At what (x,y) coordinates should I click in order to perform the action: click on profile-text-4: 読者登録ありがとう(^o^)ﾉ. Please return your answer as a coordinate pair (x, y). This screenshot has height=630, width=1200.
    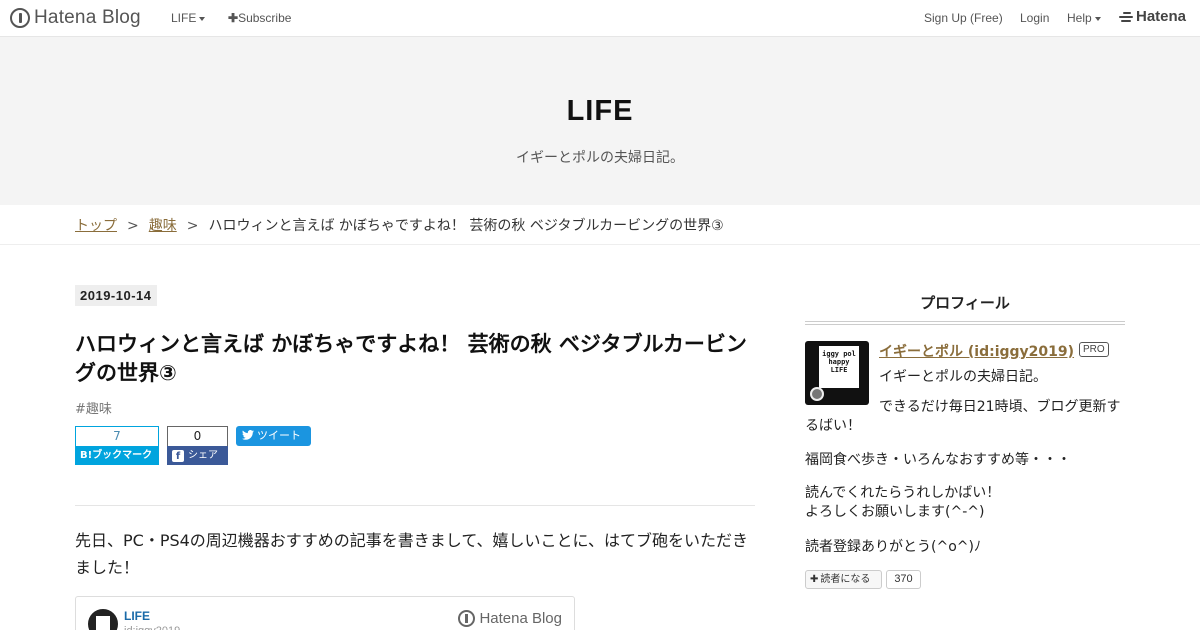
    Looking at the image, I should click on (893, 547).